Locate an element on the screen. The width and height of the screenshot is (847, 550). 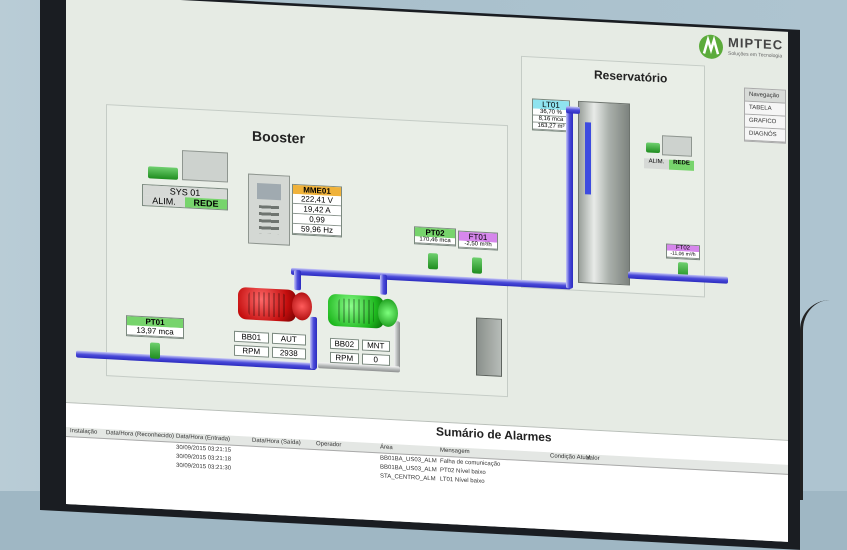
reservatorio-controller is located at coordinates (677, 146).